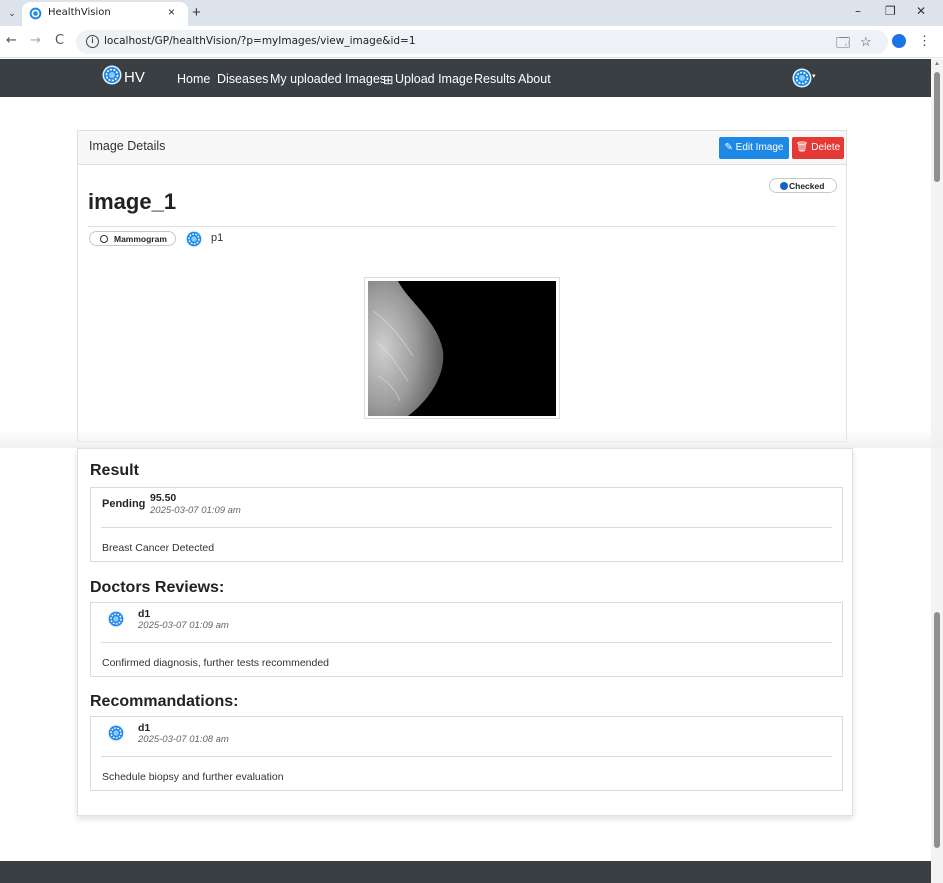  What do you see at coordinates (242, 79) in the screenshot?
I see `nav-diseases: Diseases` at bounding box center [242, 79].